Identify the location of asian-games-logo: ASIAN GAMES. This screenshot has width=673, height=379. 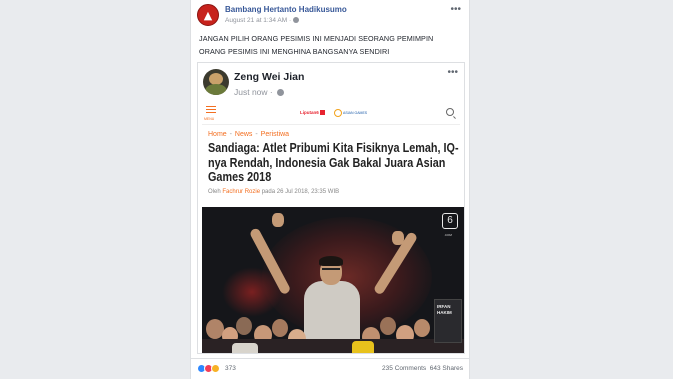
(350, 114).